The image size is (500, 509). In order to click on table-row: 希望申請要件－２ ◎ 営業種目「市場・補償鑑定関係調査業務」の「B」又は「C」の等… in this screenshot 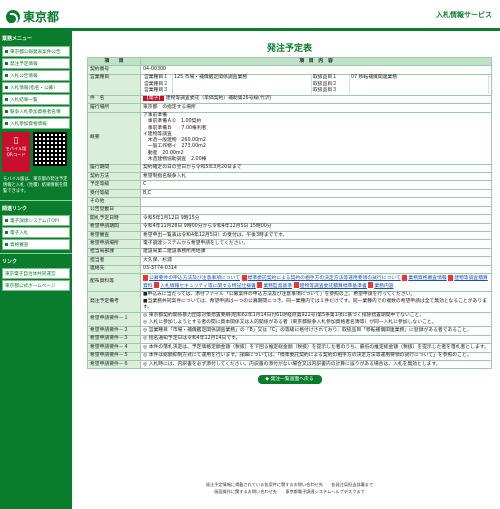, I will do `click(289, 331)`.